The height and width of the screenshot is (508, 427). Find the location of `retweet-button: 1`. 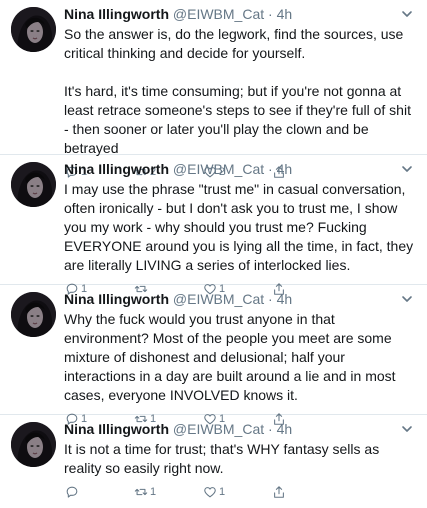

retweet-button: 1 is located at coordinates (145, 492).